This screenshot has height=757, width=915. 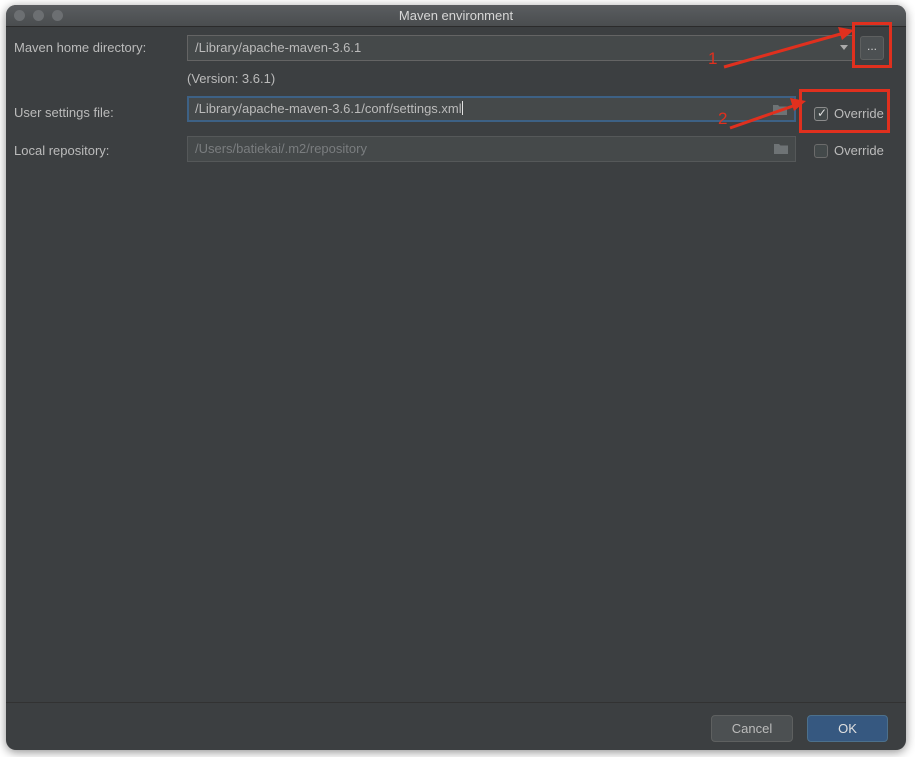 I want to click on annotation-number-2: 2, so click(x=723, y=118).